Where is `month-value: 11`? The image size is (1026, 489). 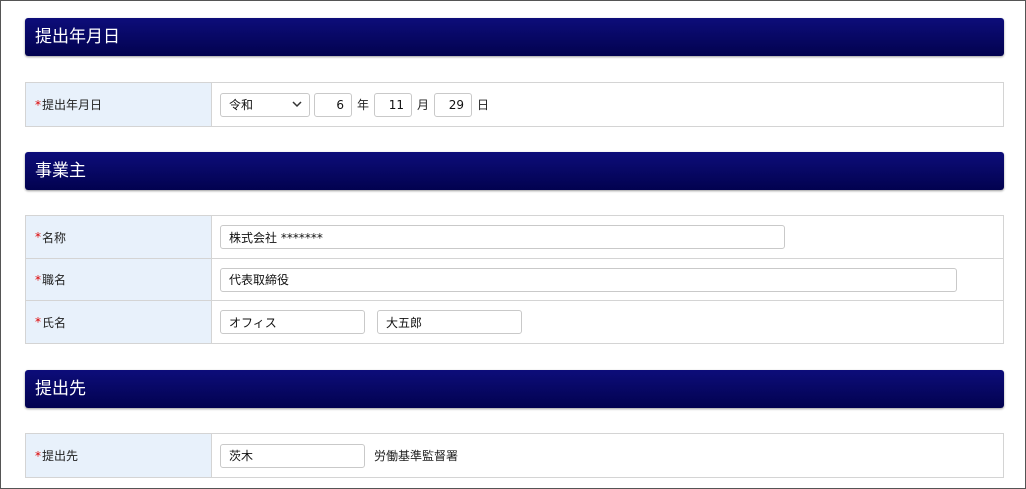 month-value: 11 is located at coordinates (396, 104).